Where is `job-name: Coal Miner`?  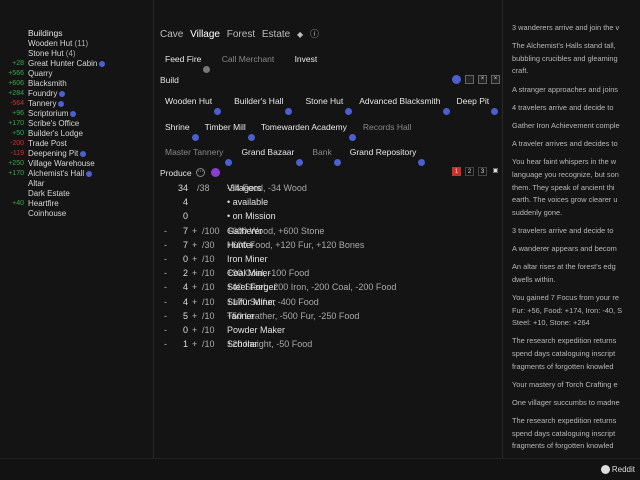
job-name: Coal Miner is located at coordinates (249, 273).